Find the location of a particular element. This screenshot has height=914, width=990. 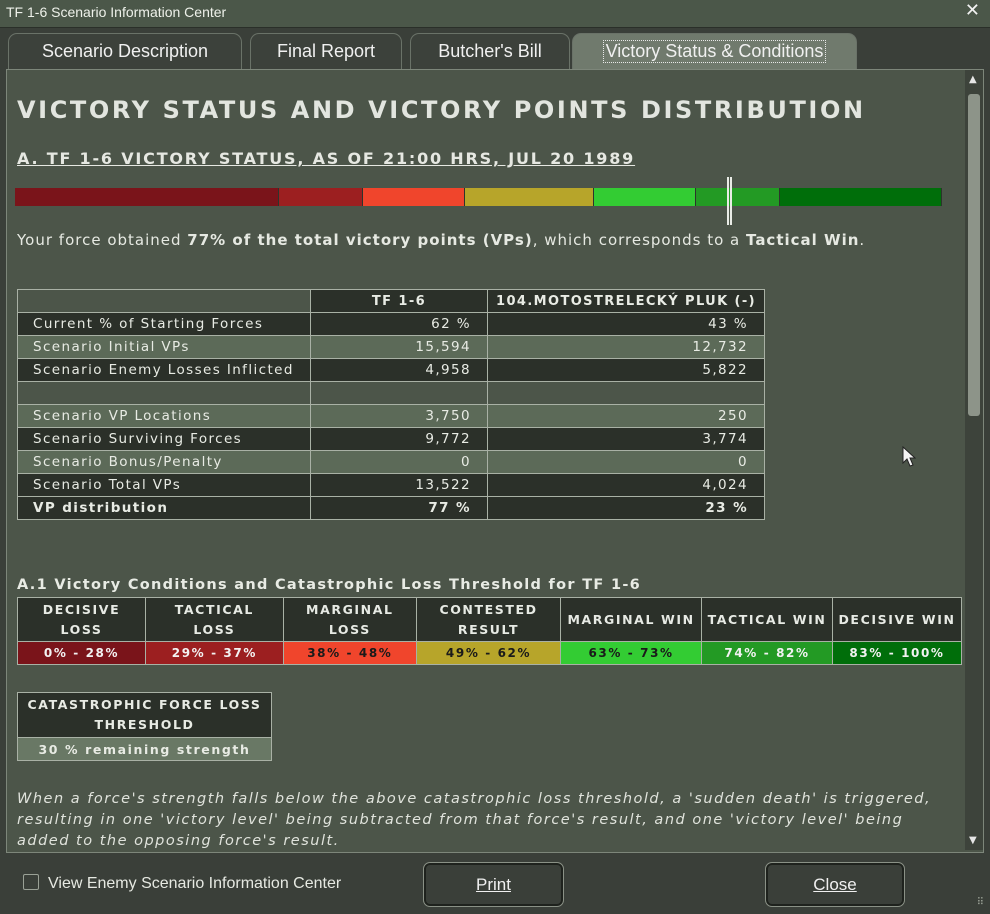

scroll-down-icon: ▼ is located at coordinates (973, 840).